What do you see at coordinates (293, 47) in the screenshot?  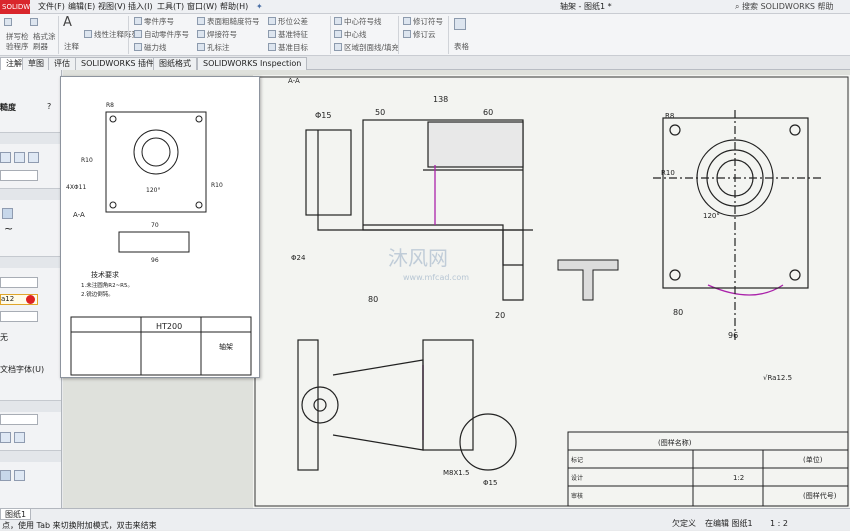 I see `datum-target-label: 基准目标` at bounding box center [293, 47].